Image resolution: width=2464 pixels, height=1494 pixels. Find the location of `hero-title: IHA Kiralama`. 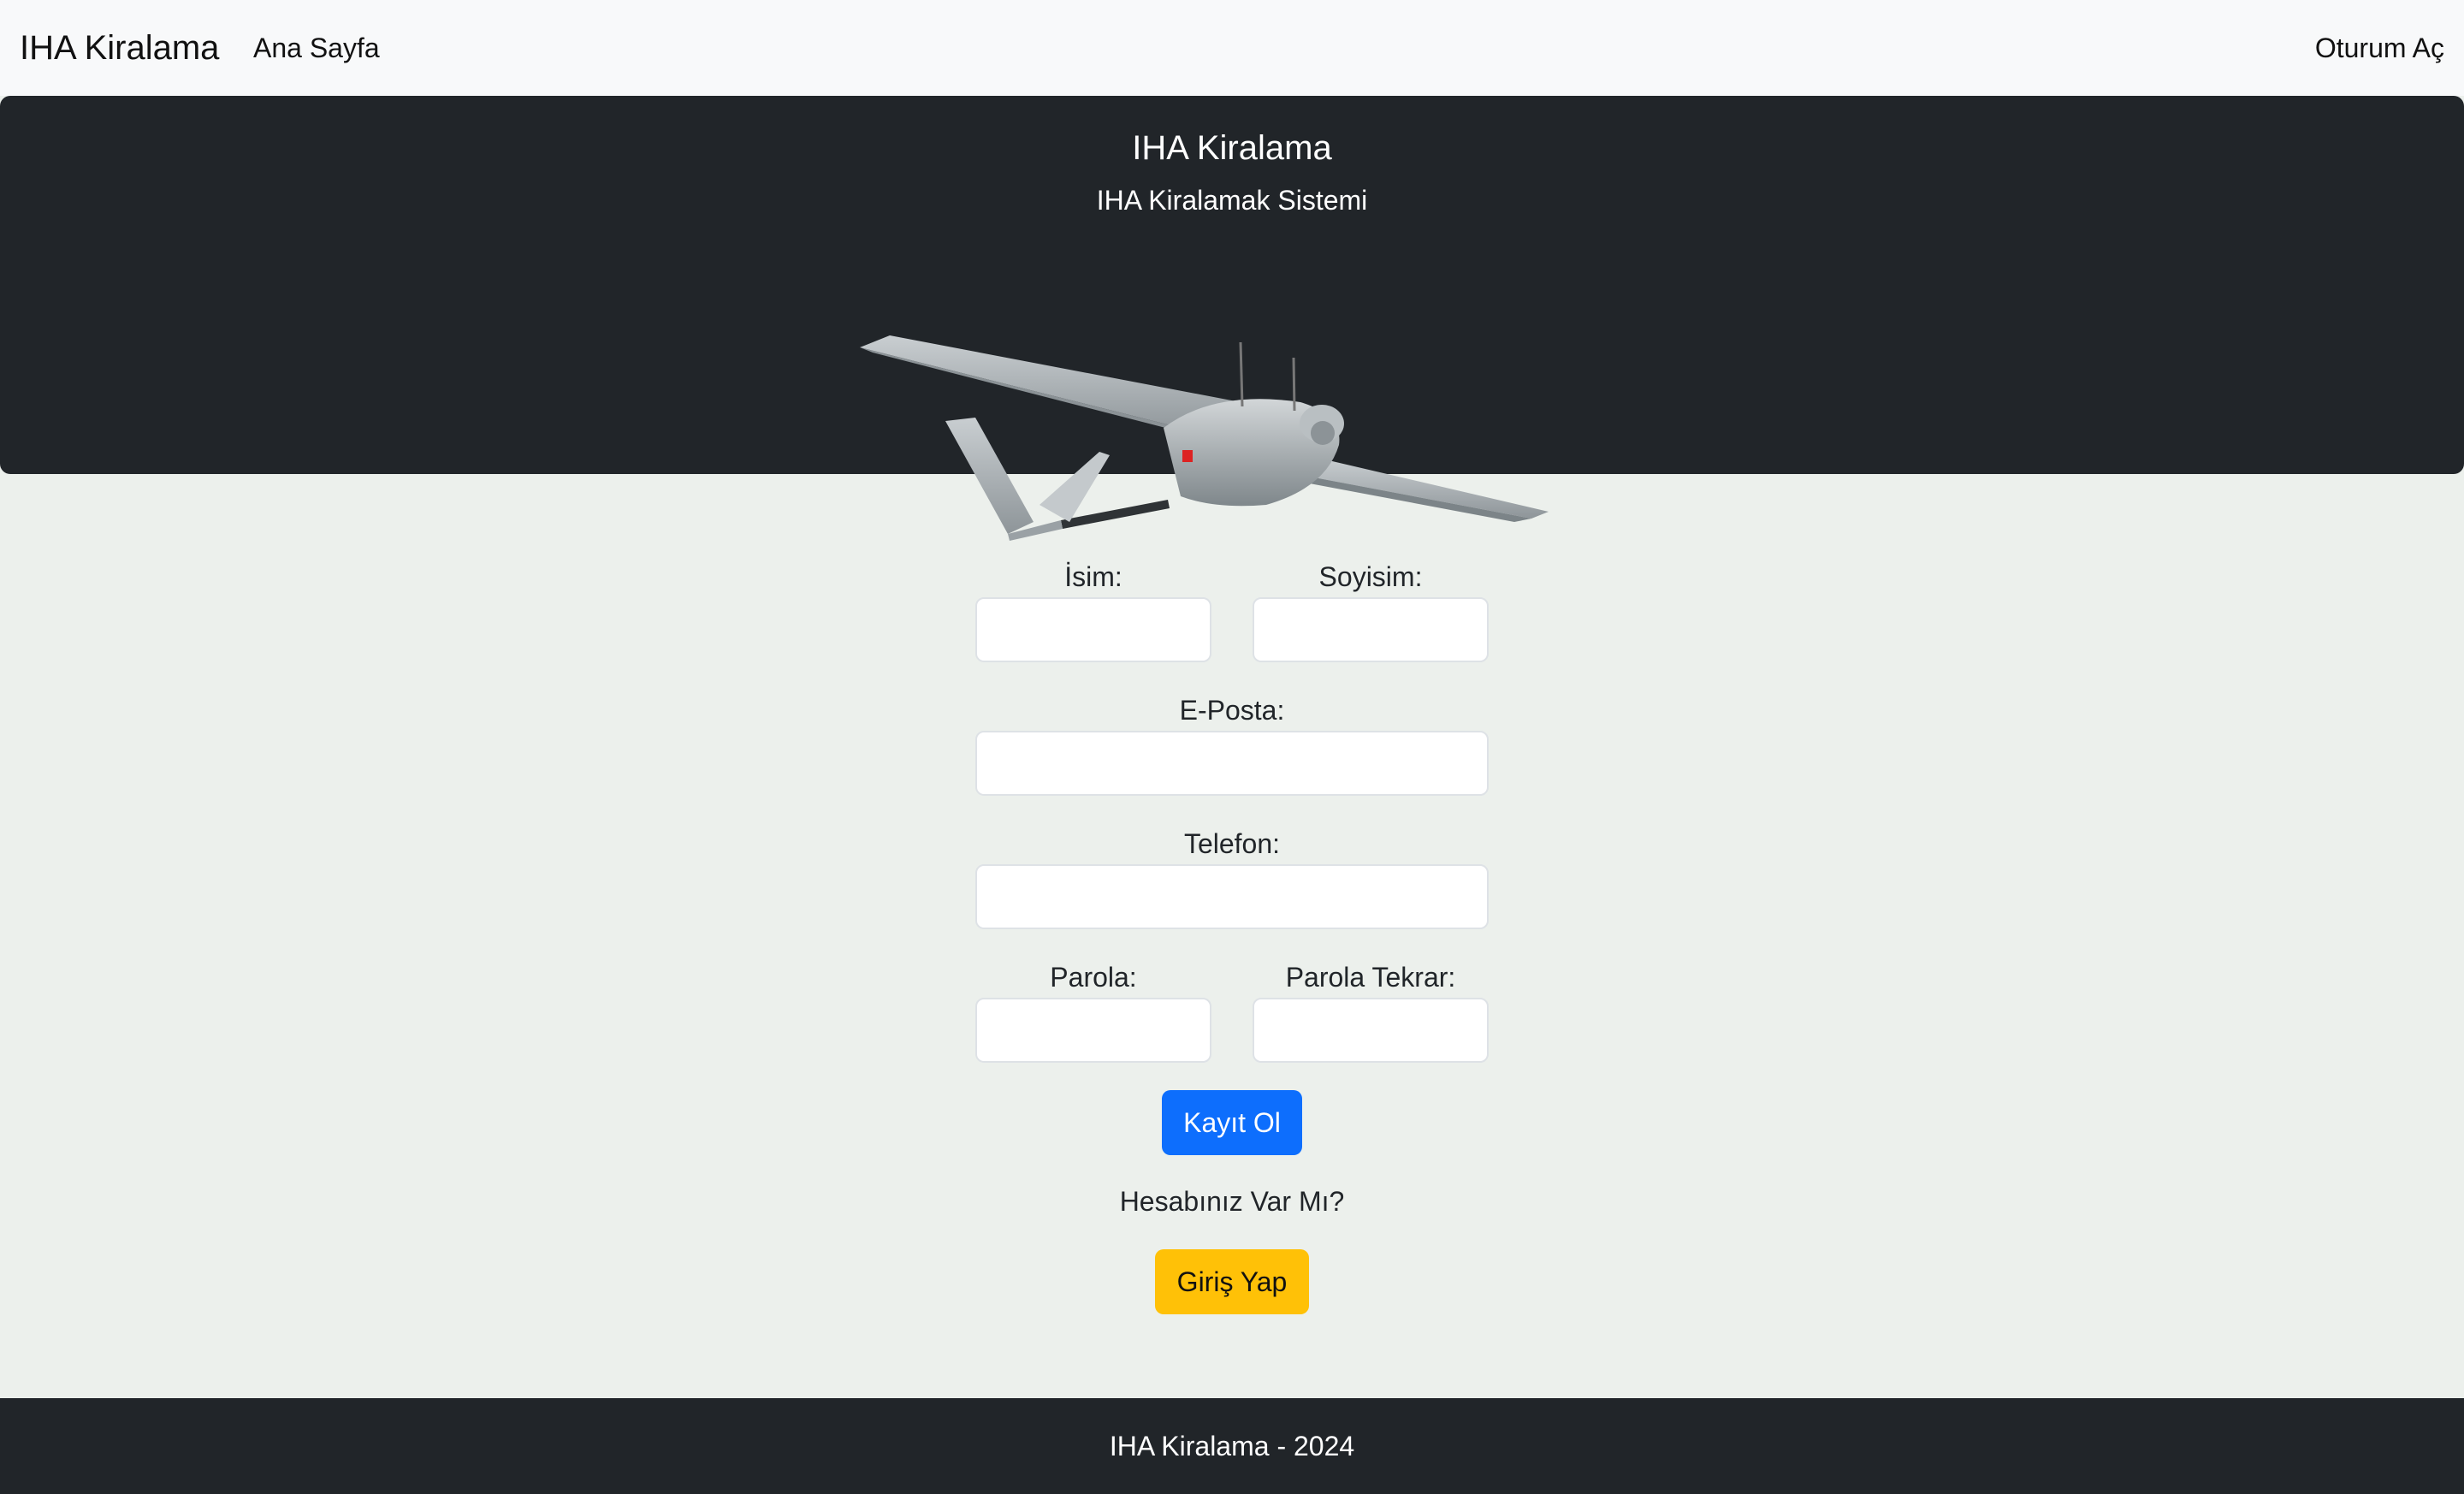

hero-title: IHA Kiralama is located at coordinates (1232, 148).